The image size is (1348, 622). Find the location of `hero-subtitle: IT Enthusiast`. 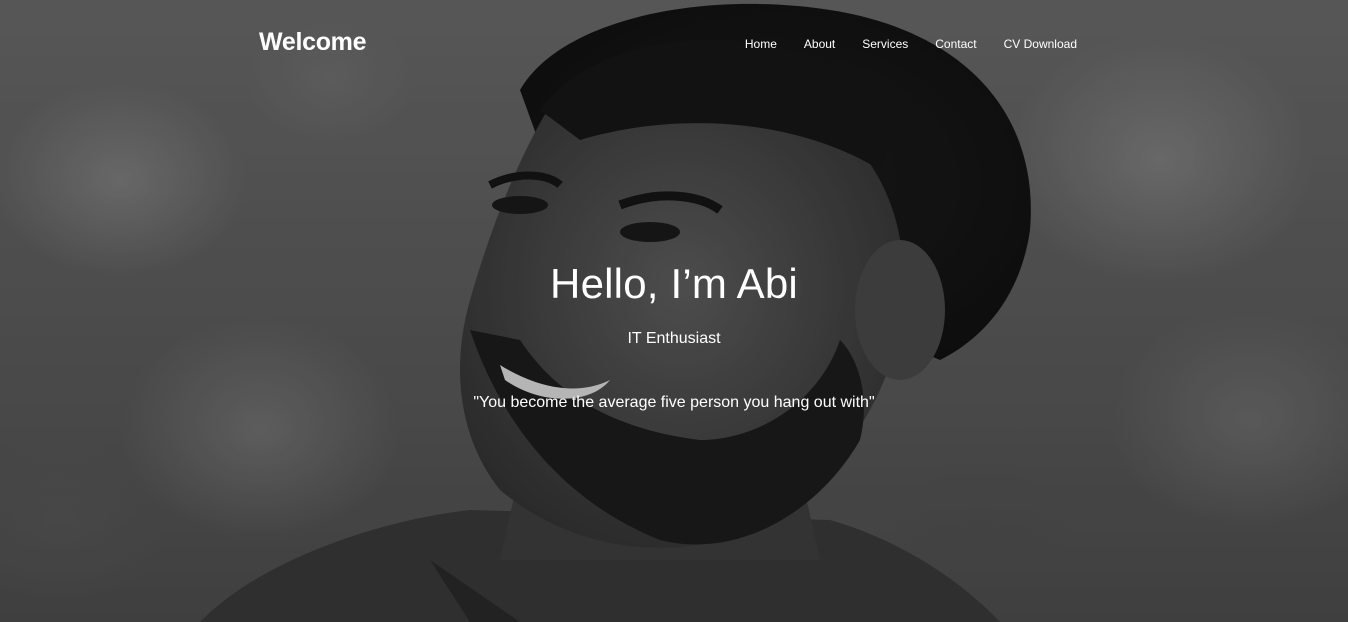

hero-subtitle: IT Enthusiast is located at coordinates (674, 338).